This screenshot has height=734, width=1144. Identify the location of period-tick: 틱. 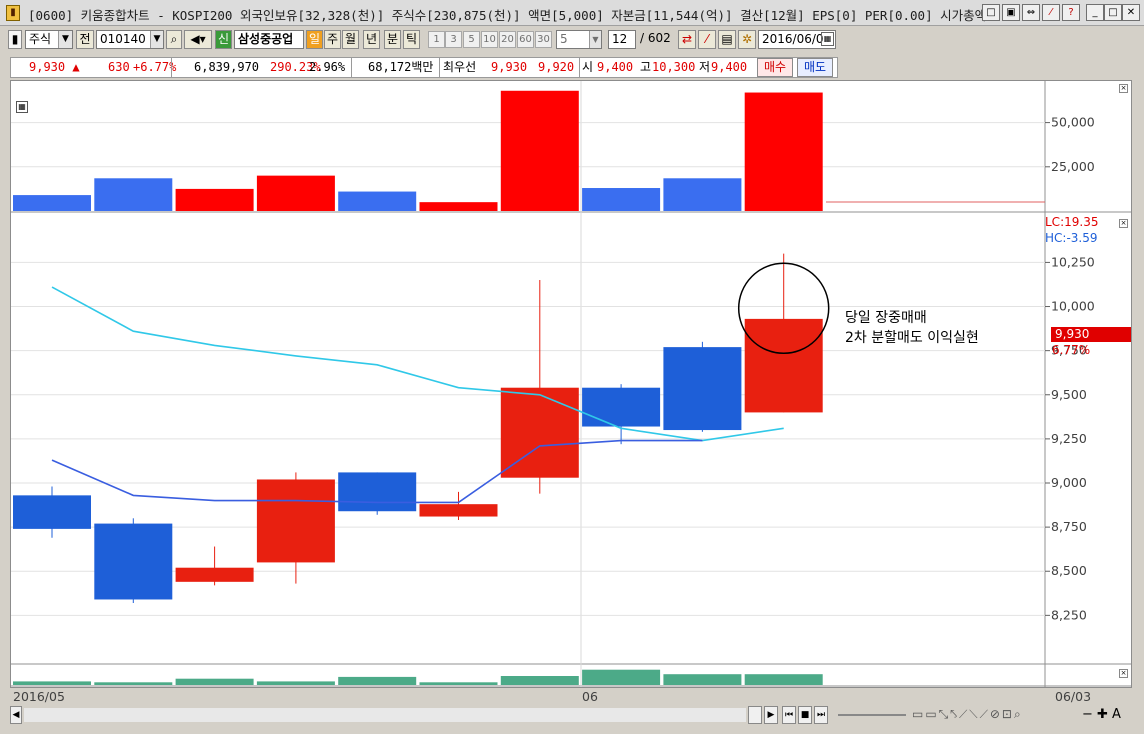
(411, 39).